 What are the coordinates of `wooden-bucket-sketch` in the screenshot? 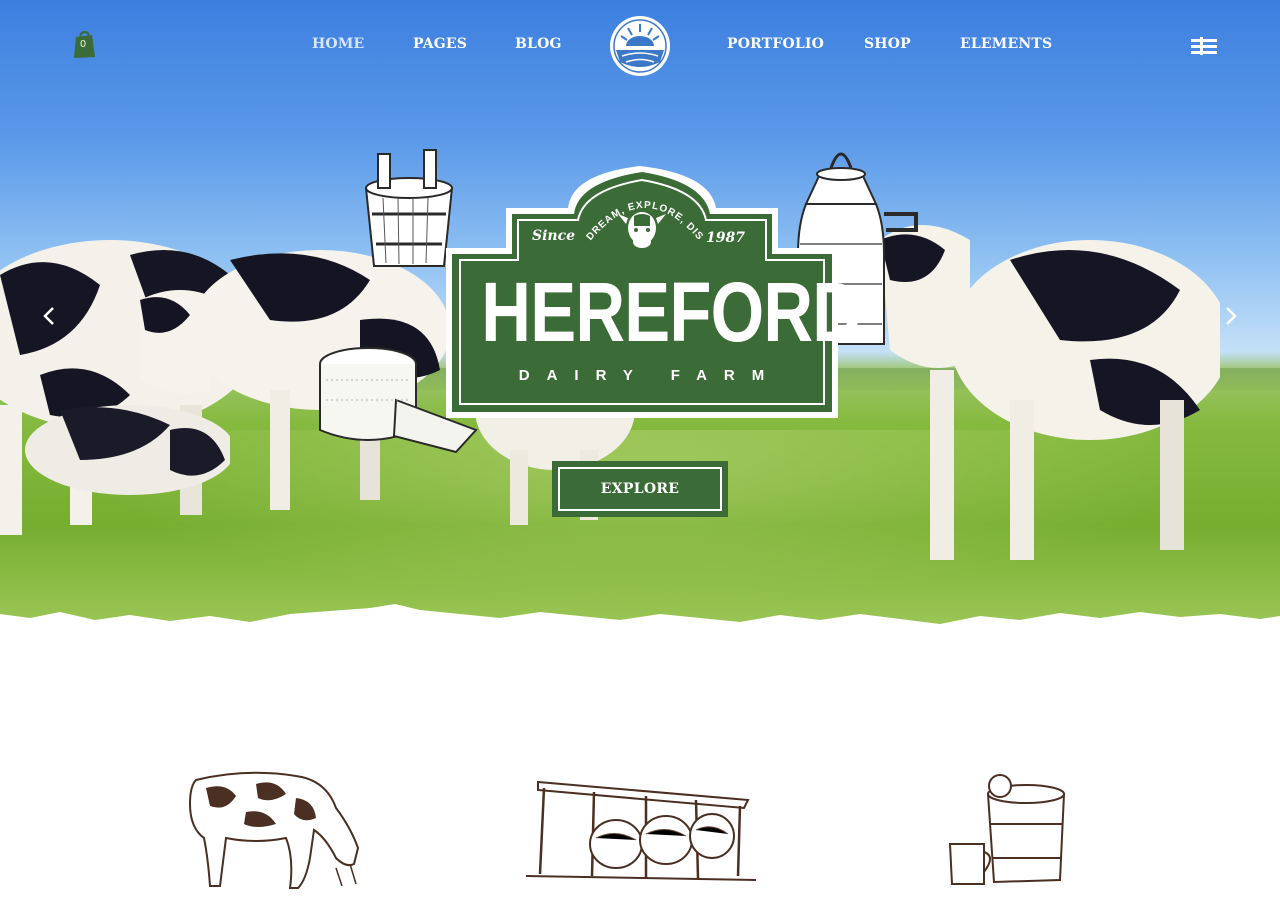 It's located at (409, 208).